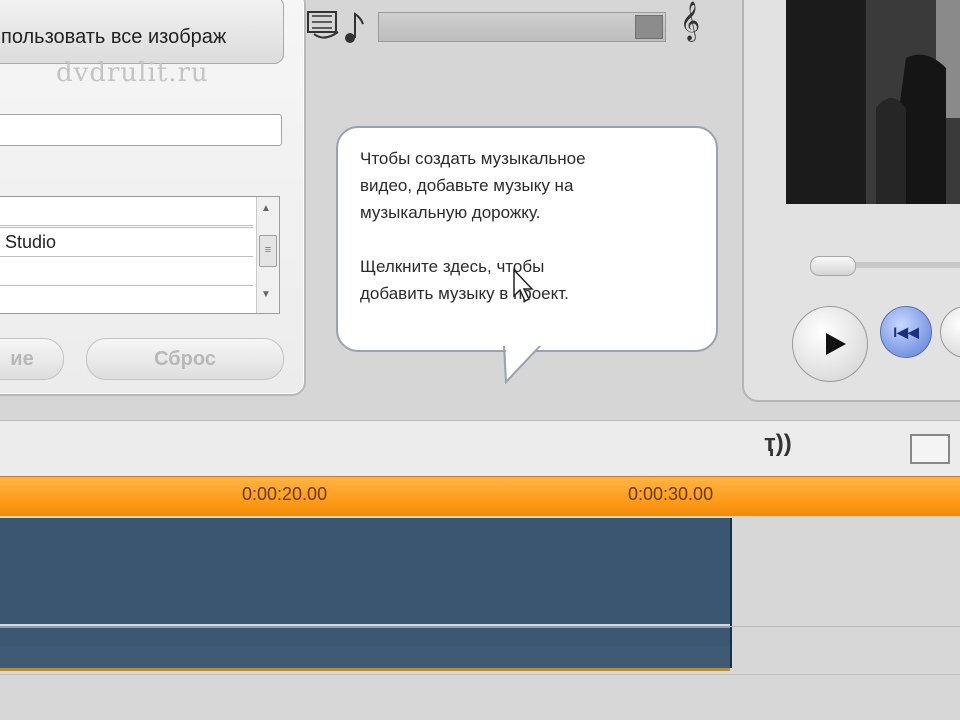 This screenshot has height=720, width=960. I want to click on timeline-view-toggle-icon, so click(930, 449).